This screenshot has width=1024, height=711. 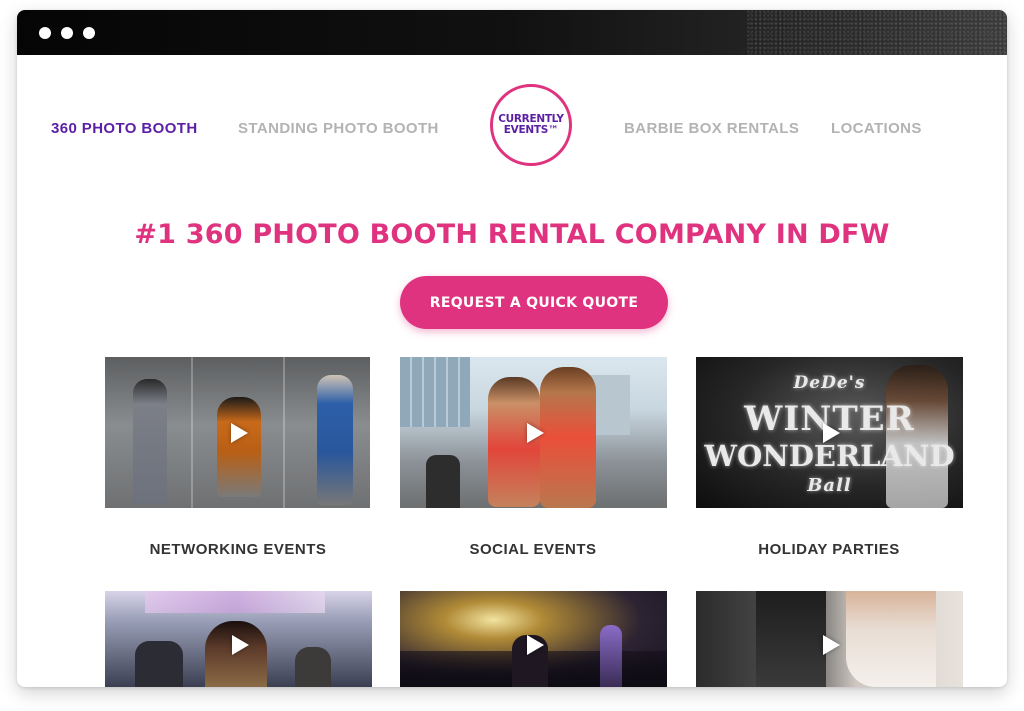 What do you see at coordinates (338, 128) in the screenshot?
I see `nav-link-standing-photo-booth: STANDING PHOTO BOOTH` at bounding box center [338, 128].